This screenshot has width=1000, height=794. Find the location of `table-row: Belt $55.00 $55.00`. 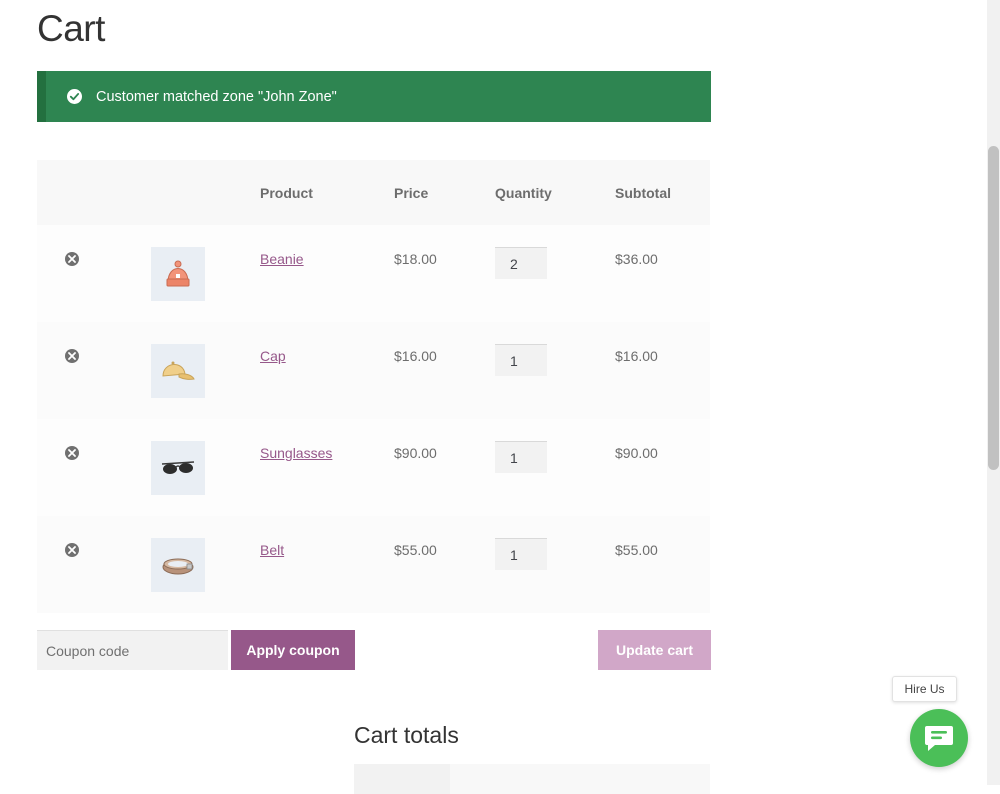

table-row: Belt $55.00 $55.00 is located at coordinates (373, 564).